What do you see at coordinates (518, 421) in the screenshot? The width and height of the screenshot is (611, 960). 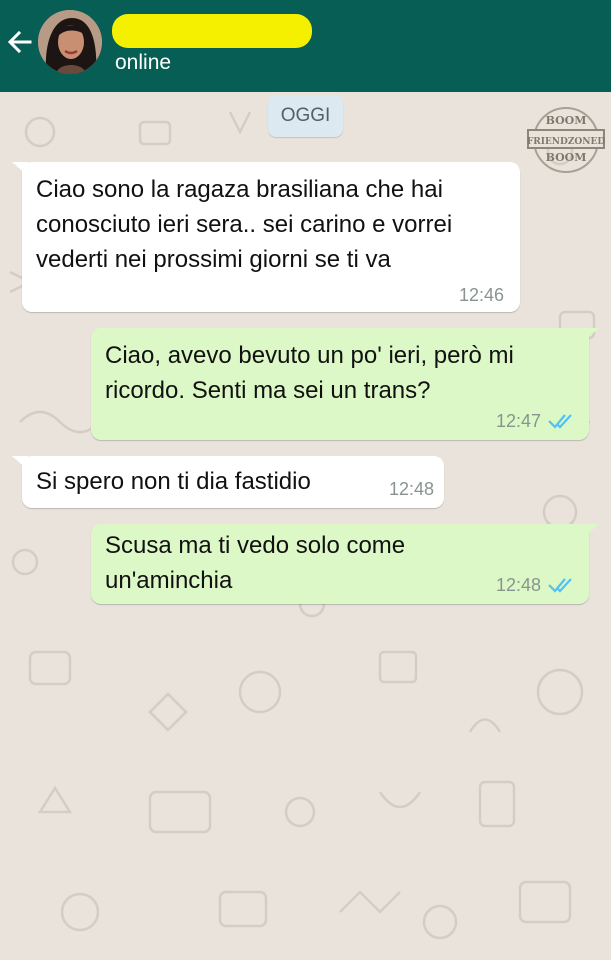 I see `message-time: 12:47` at bounding box center [518, 421].